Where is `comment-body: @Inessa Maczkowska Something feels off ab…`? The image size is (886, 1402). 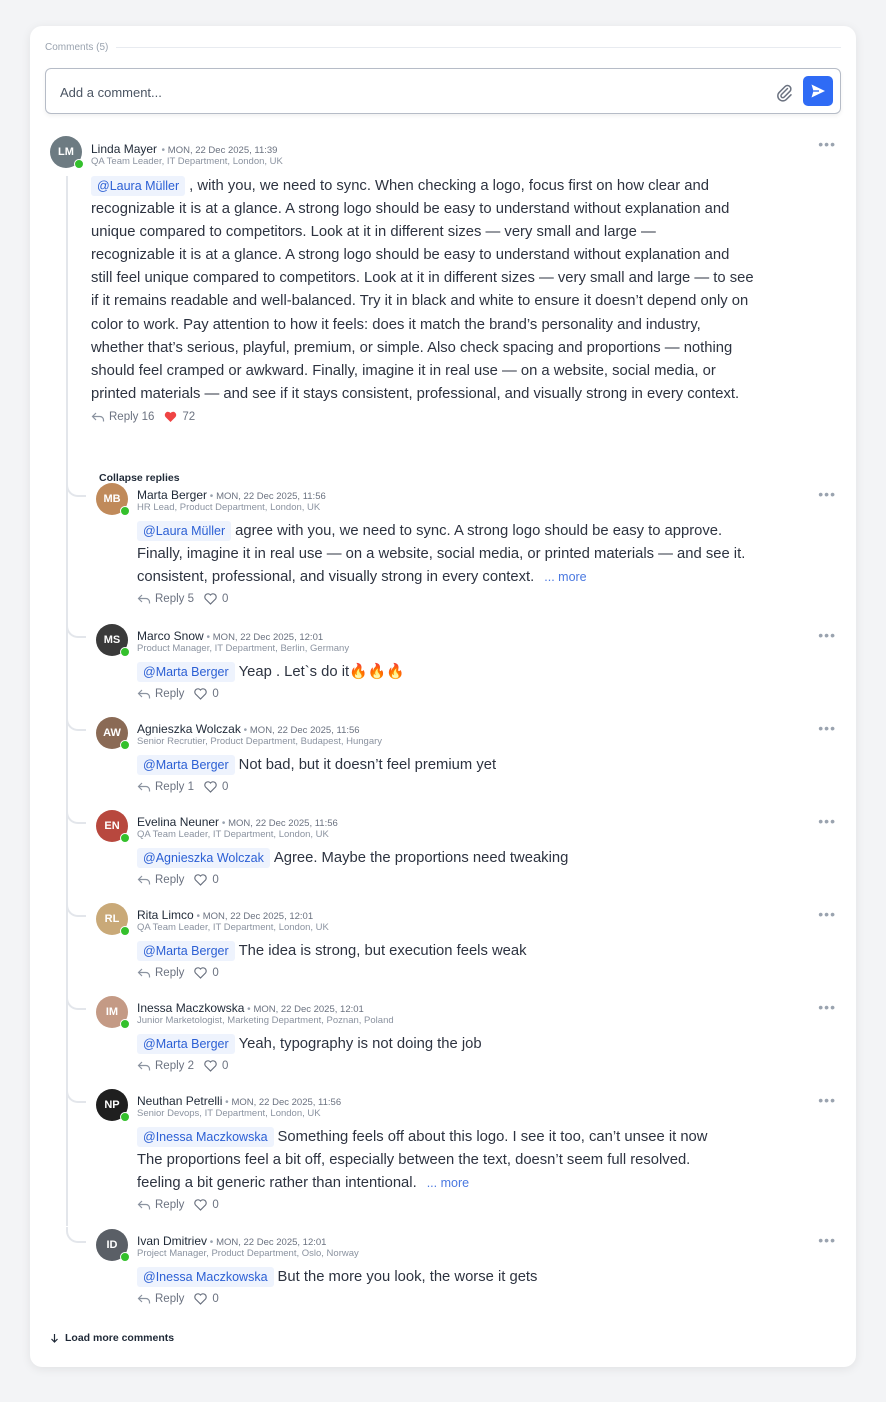
comment-body: @Inessa Maczkowska Something feels off ab… is located at coordinates (492, 1160).